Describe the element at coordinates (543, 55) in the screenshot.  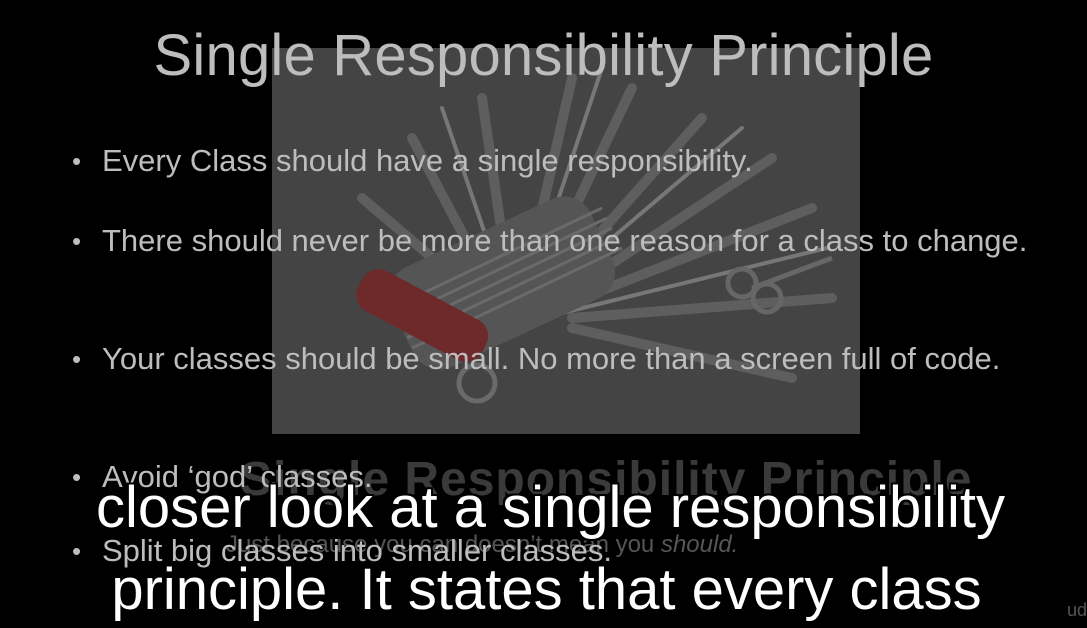
I see `slide-title: Single Responsibility Principle` at that location.